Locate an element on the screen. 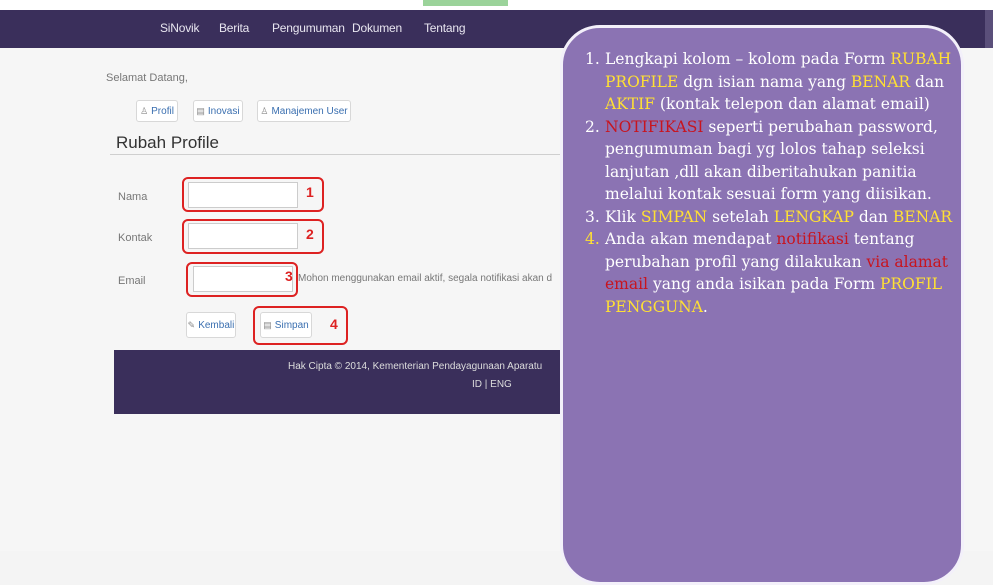 The width and height of the screenshot is (993, 585). instruction-3-highlight-b: LENGKAP is located at coordinates (813, 216).